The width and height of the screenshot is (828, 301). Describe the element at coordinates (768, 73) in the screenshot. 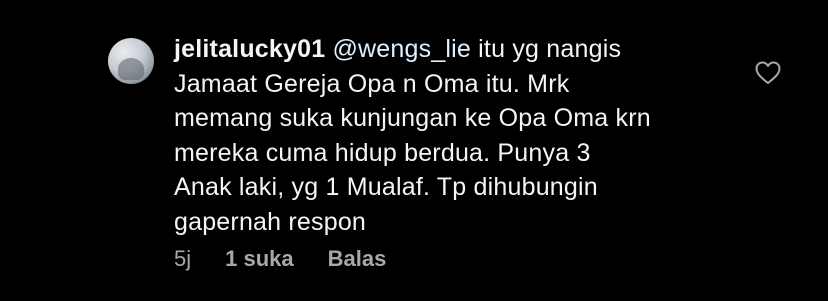

I see `heart-icon` at that location.